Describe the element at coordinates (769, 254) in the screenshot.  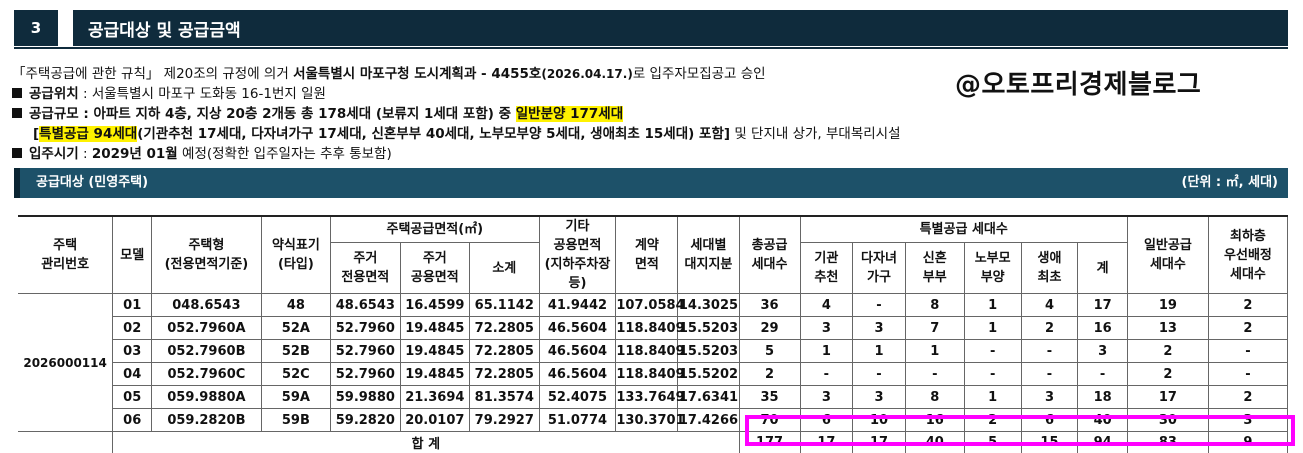
I see `col-total-supply: 총공급 세대수` at that location.